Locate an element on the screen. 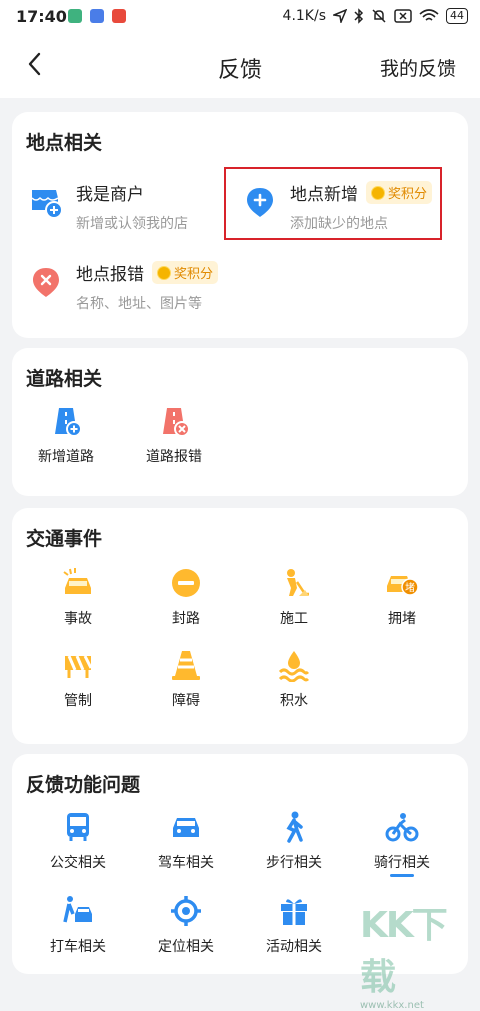  nav-bar: 反馈 我的反馈 is located at coordinates (240, 66).